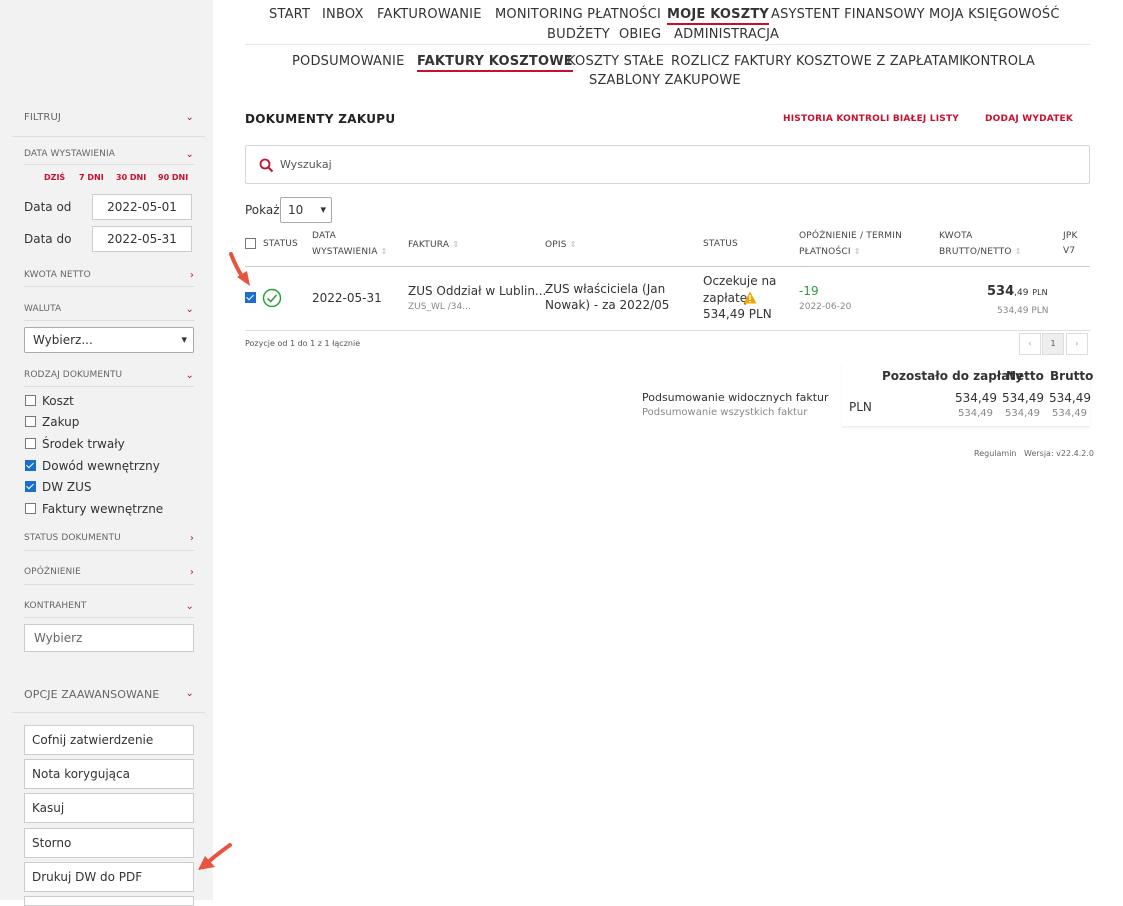 The height and width of the screenshot is (906, 1123). Describe the element at coordinates (58, 487) in the screenshot. I see `doc-type-dw-zus: DW ZUS` at that location.